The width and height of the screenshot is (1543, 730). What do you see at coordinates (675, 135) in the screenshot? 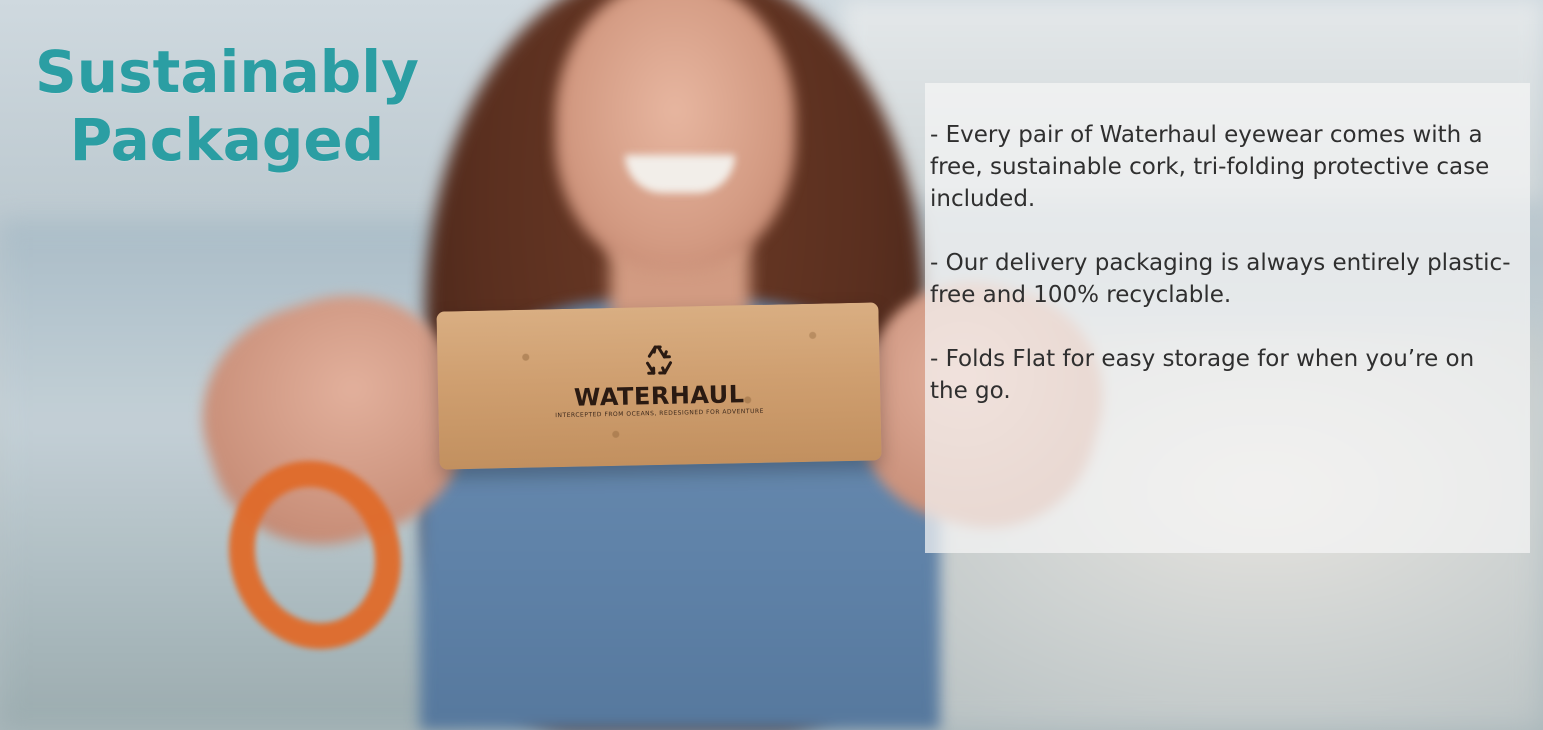
I see `person-face` at bounding box center [675, 135].